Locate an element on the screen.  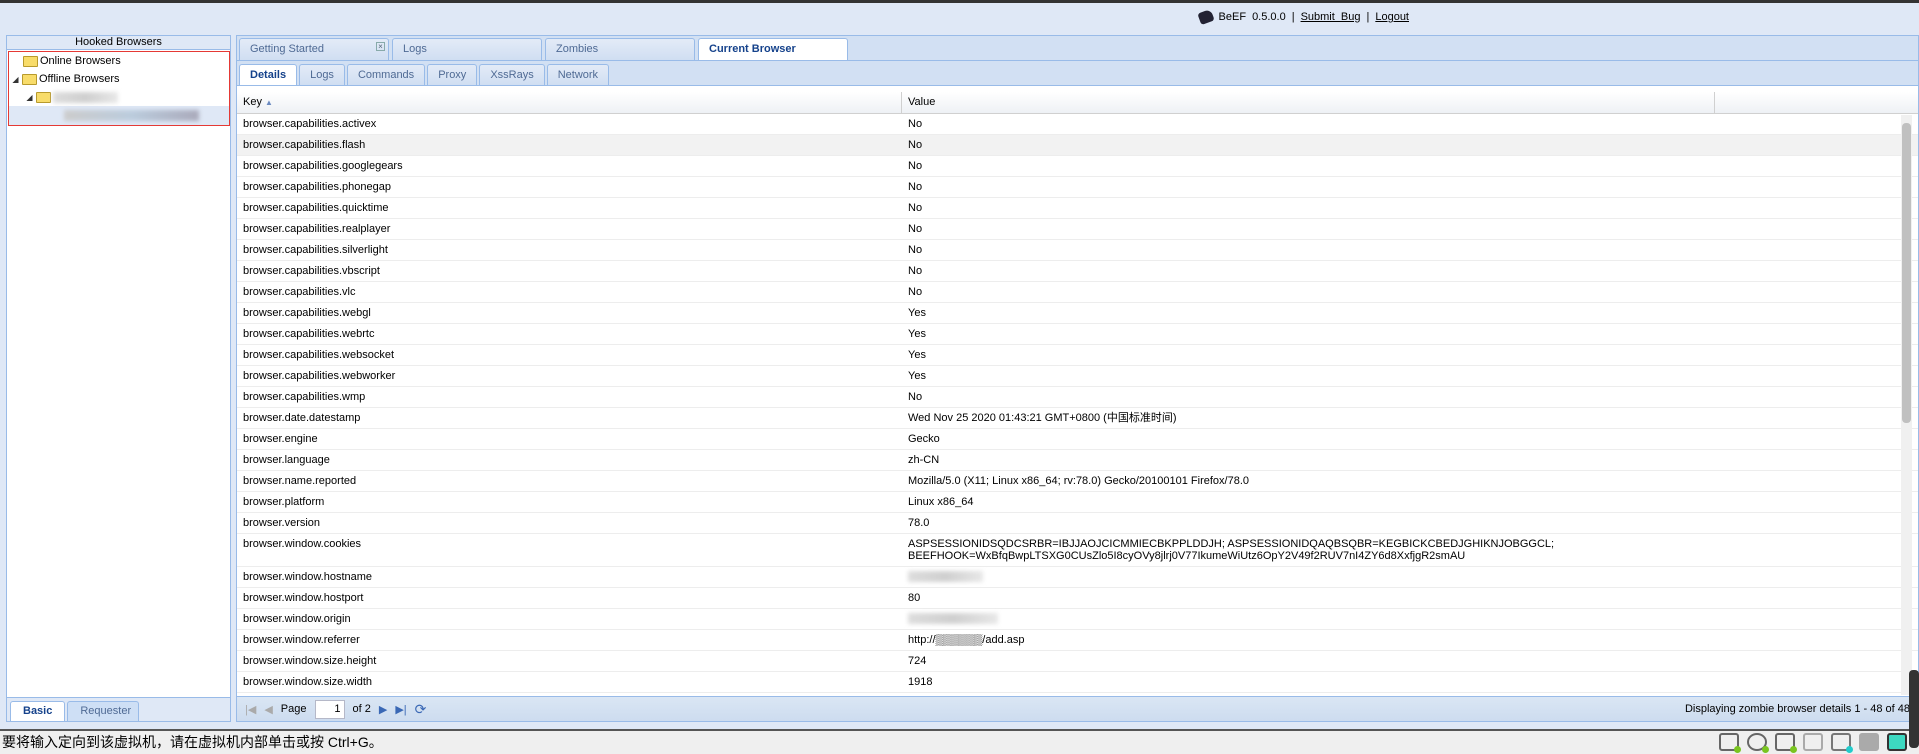
table-row: browser.capabilities.silverlight No is located at coordinates (1077, 250).